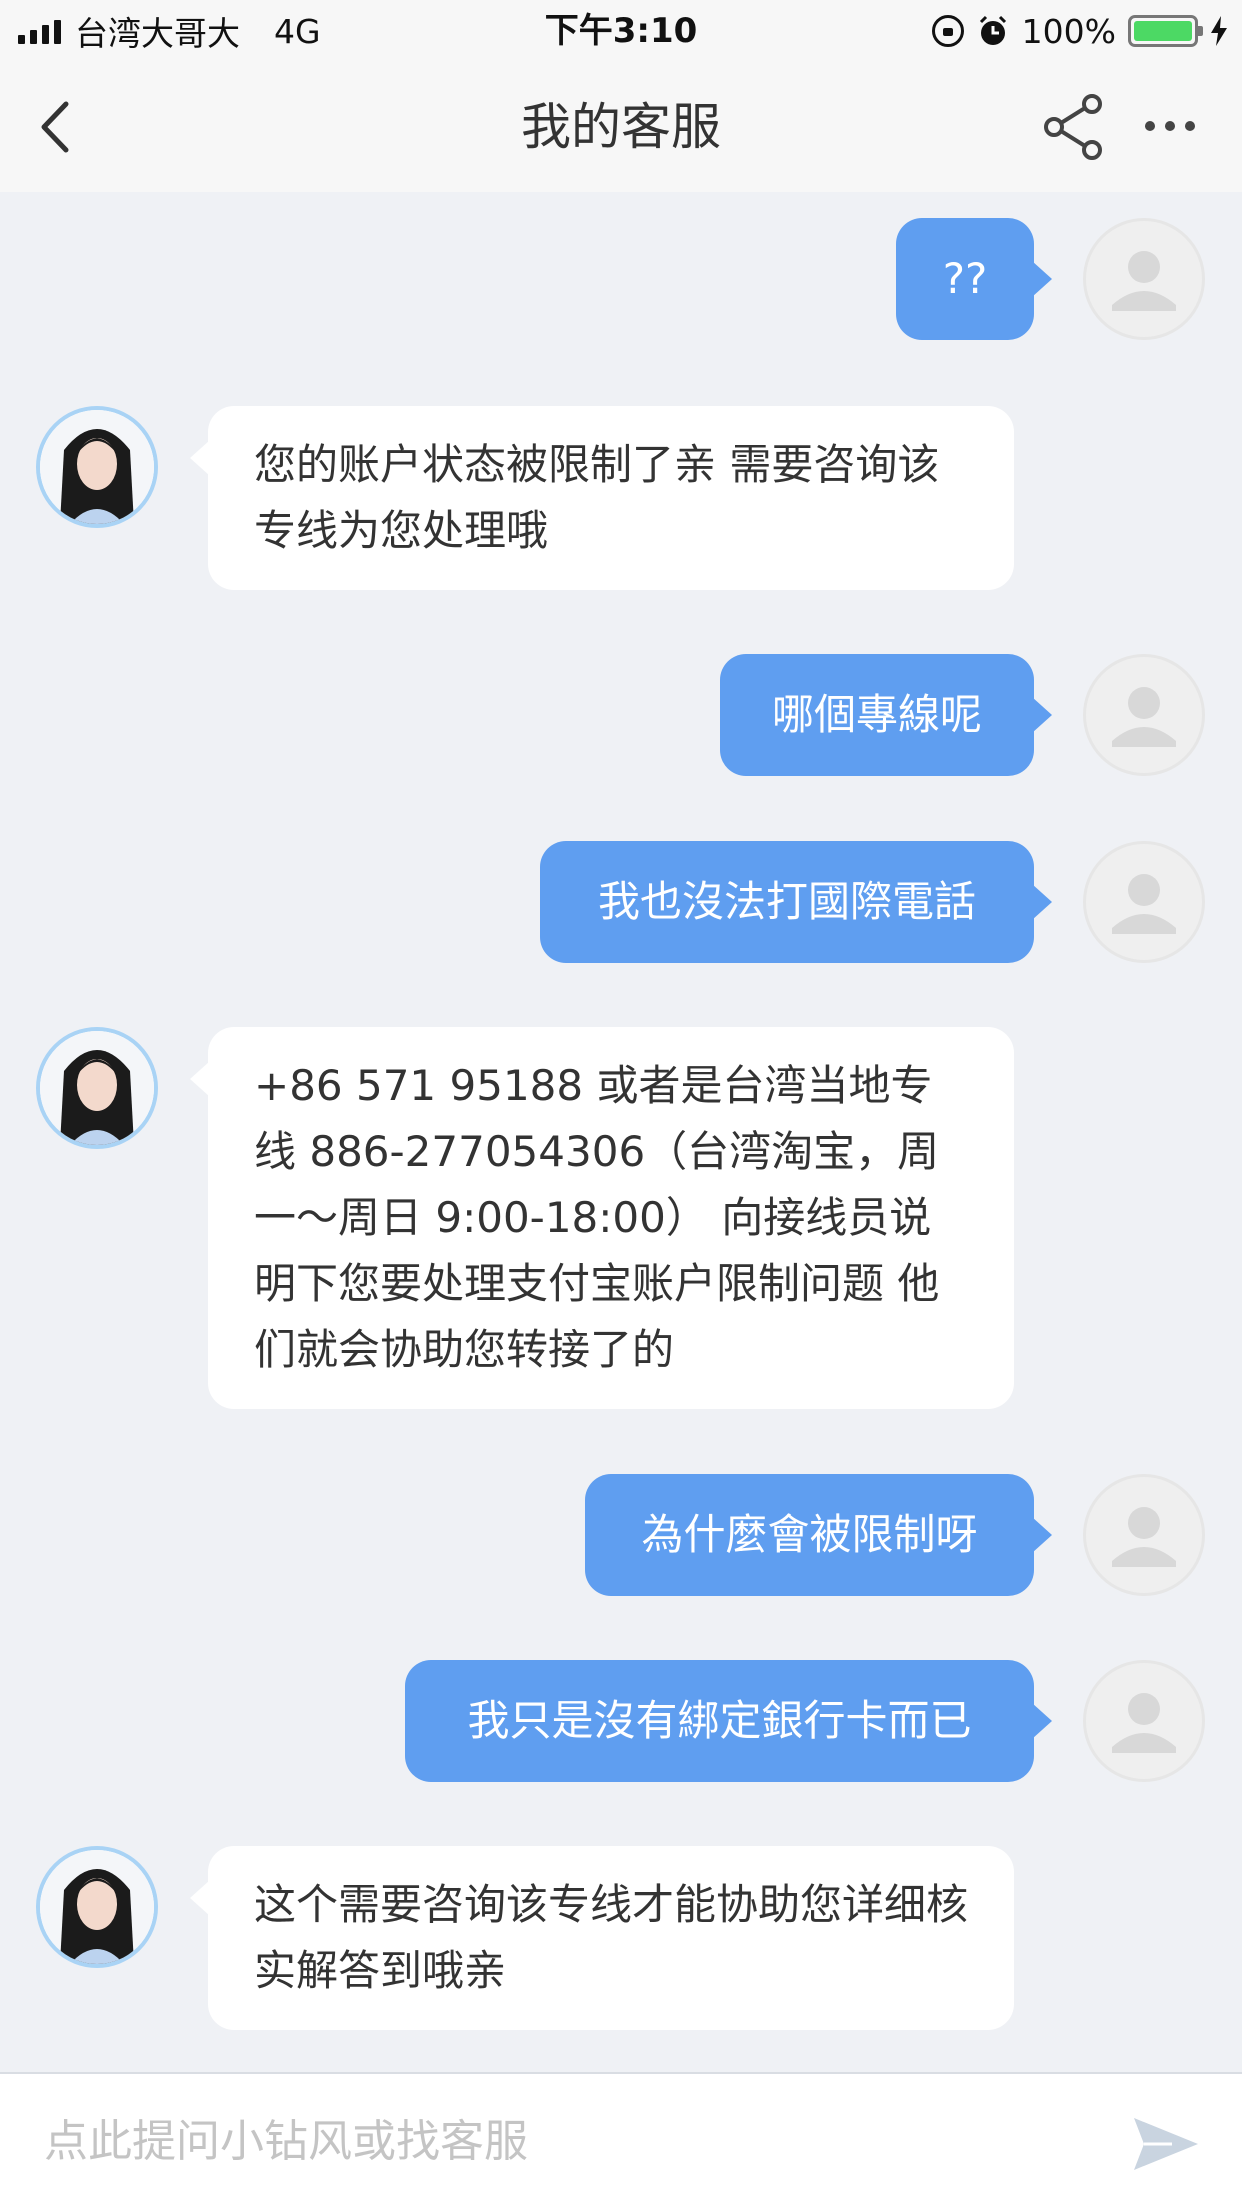  Describe the element at coordinates (876, 714) in the screenshot. I see `message-text: 哪個專線呢` at that location.